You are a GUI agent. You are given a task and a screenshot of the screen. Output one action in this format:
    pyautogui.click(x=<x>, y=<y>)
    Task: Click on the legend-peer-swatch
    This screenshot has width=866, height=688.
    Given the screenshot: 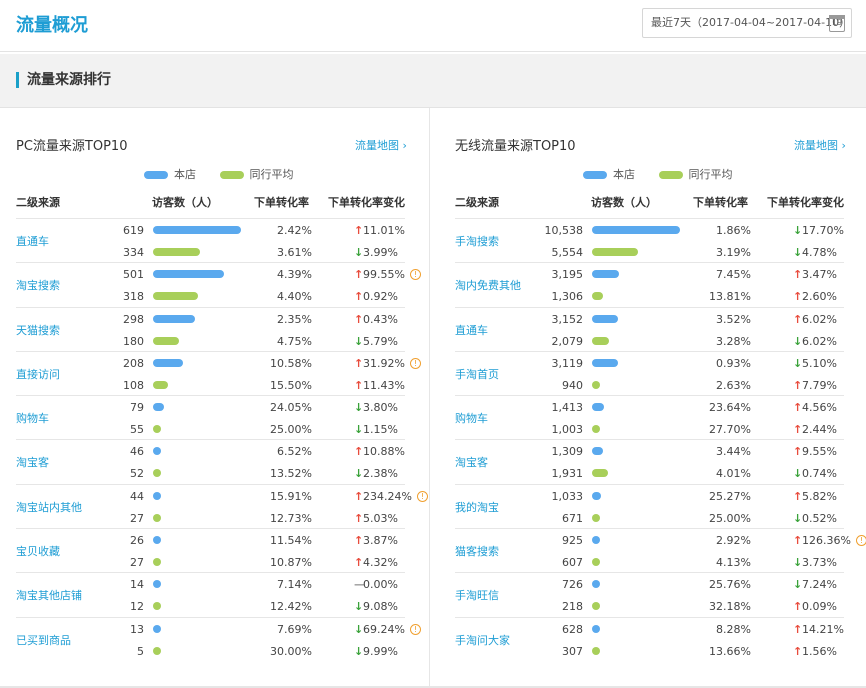 What is the action you would take?
    pyautogui.click(x=670, y=175)
    